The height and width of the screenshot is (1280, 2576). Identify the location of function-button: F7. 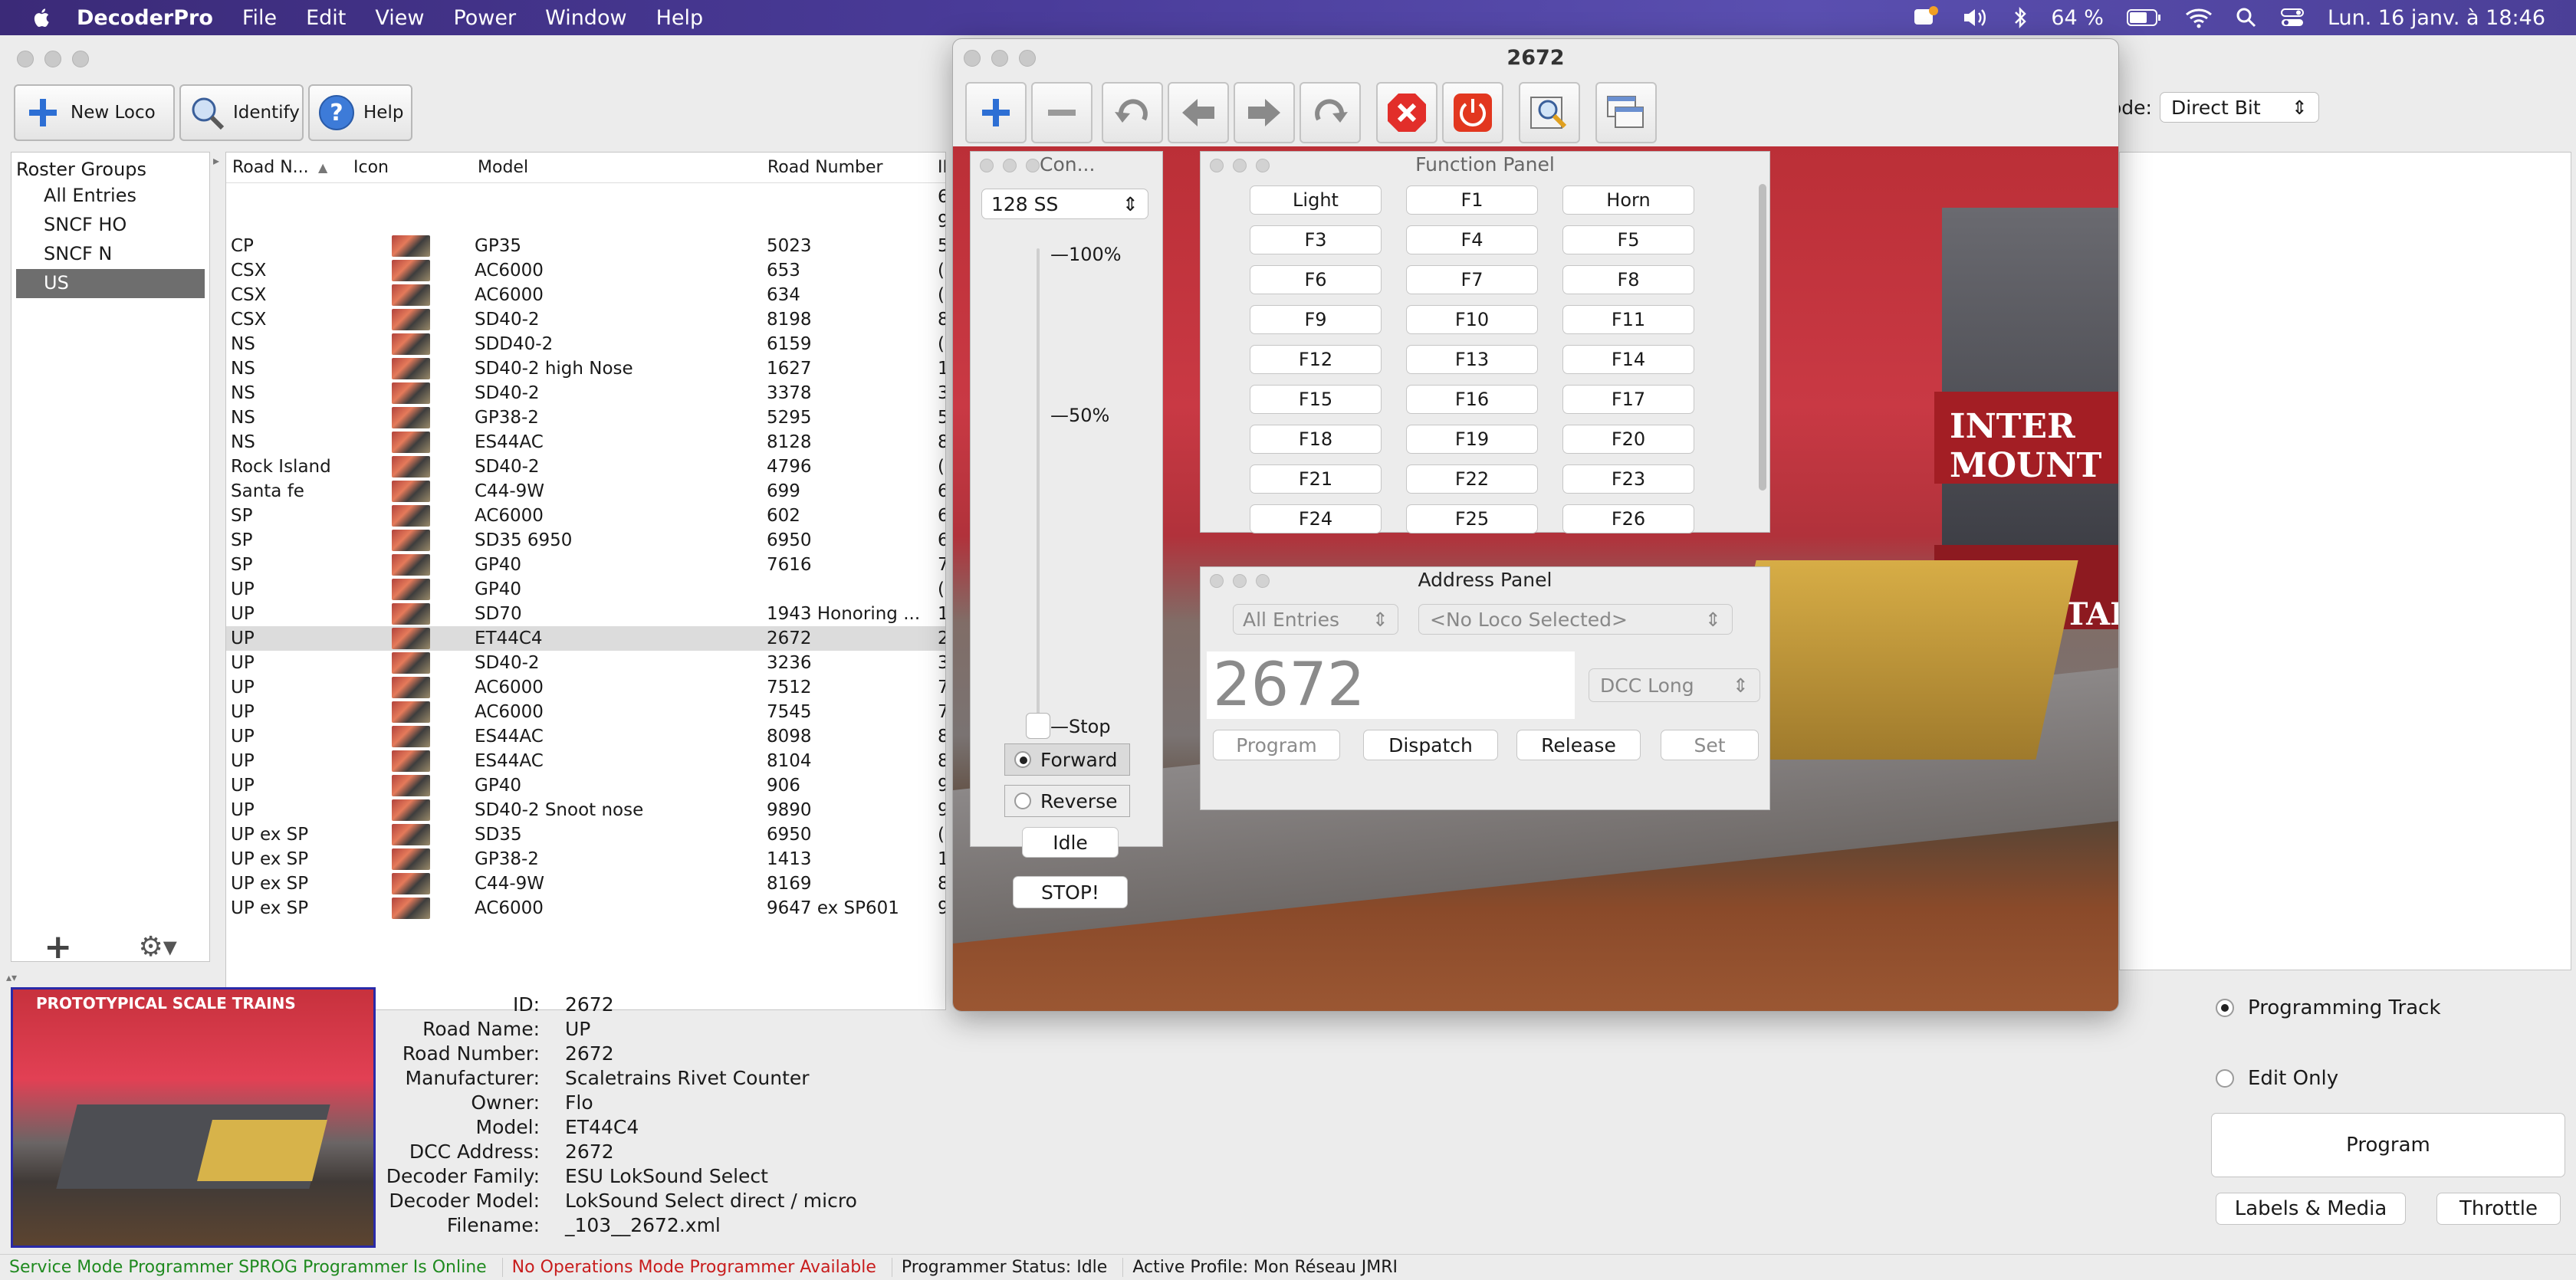
(1472, 279).